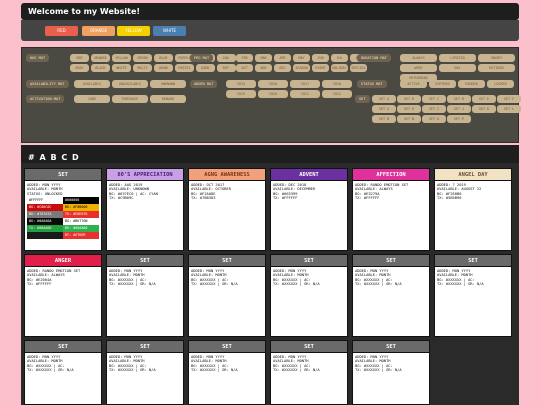 The height and width of the screenshot is (405, 540). Describe the element at coordinates (320, 68) in the screenshot. I see `filter-button: EVENT` at that location.